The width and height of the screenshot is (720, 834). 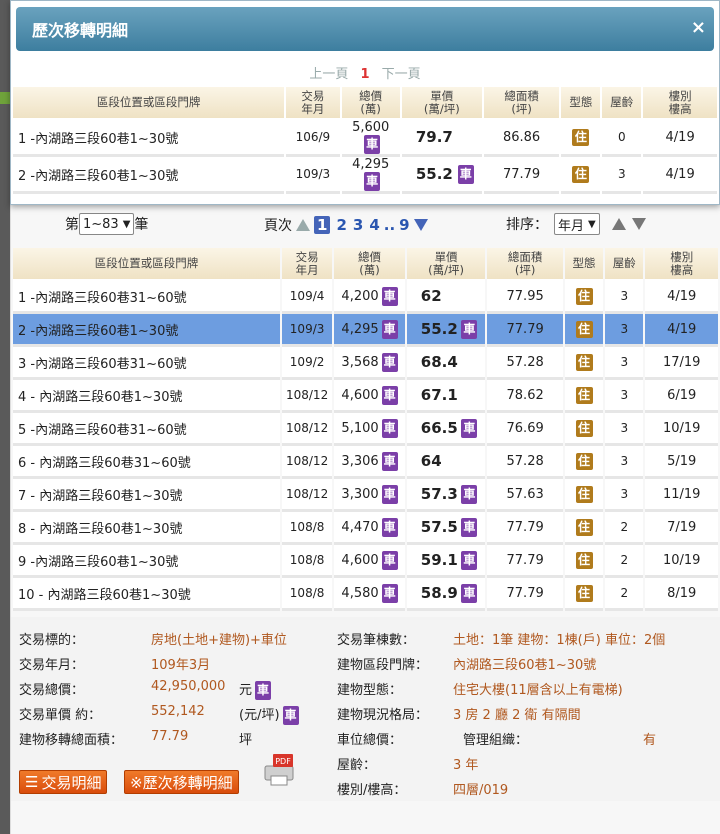 What do you see at coordinates (622, 138) in the screenshot?
I see `age-cell: 0` at bounding box center [622, 138].